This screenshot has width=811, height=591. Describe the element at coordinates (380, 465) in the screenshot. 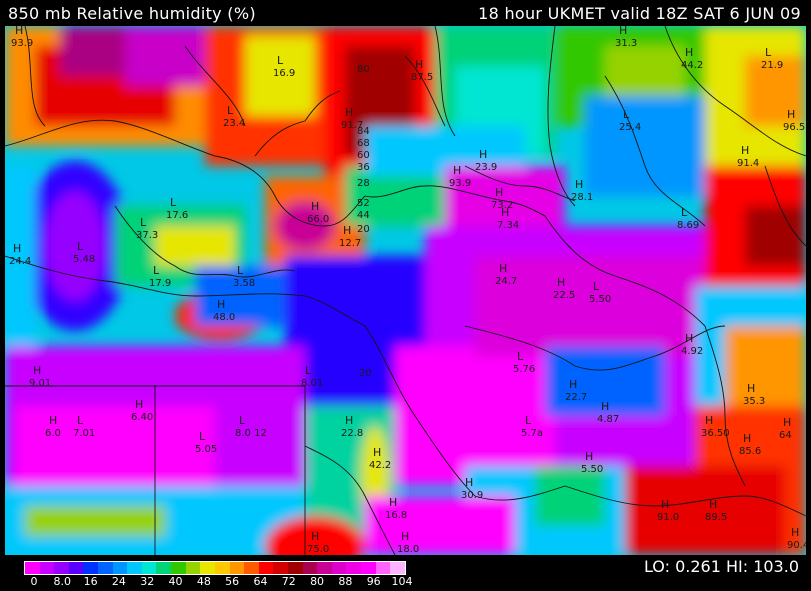

I see `marker-value: 42.2` at that location.